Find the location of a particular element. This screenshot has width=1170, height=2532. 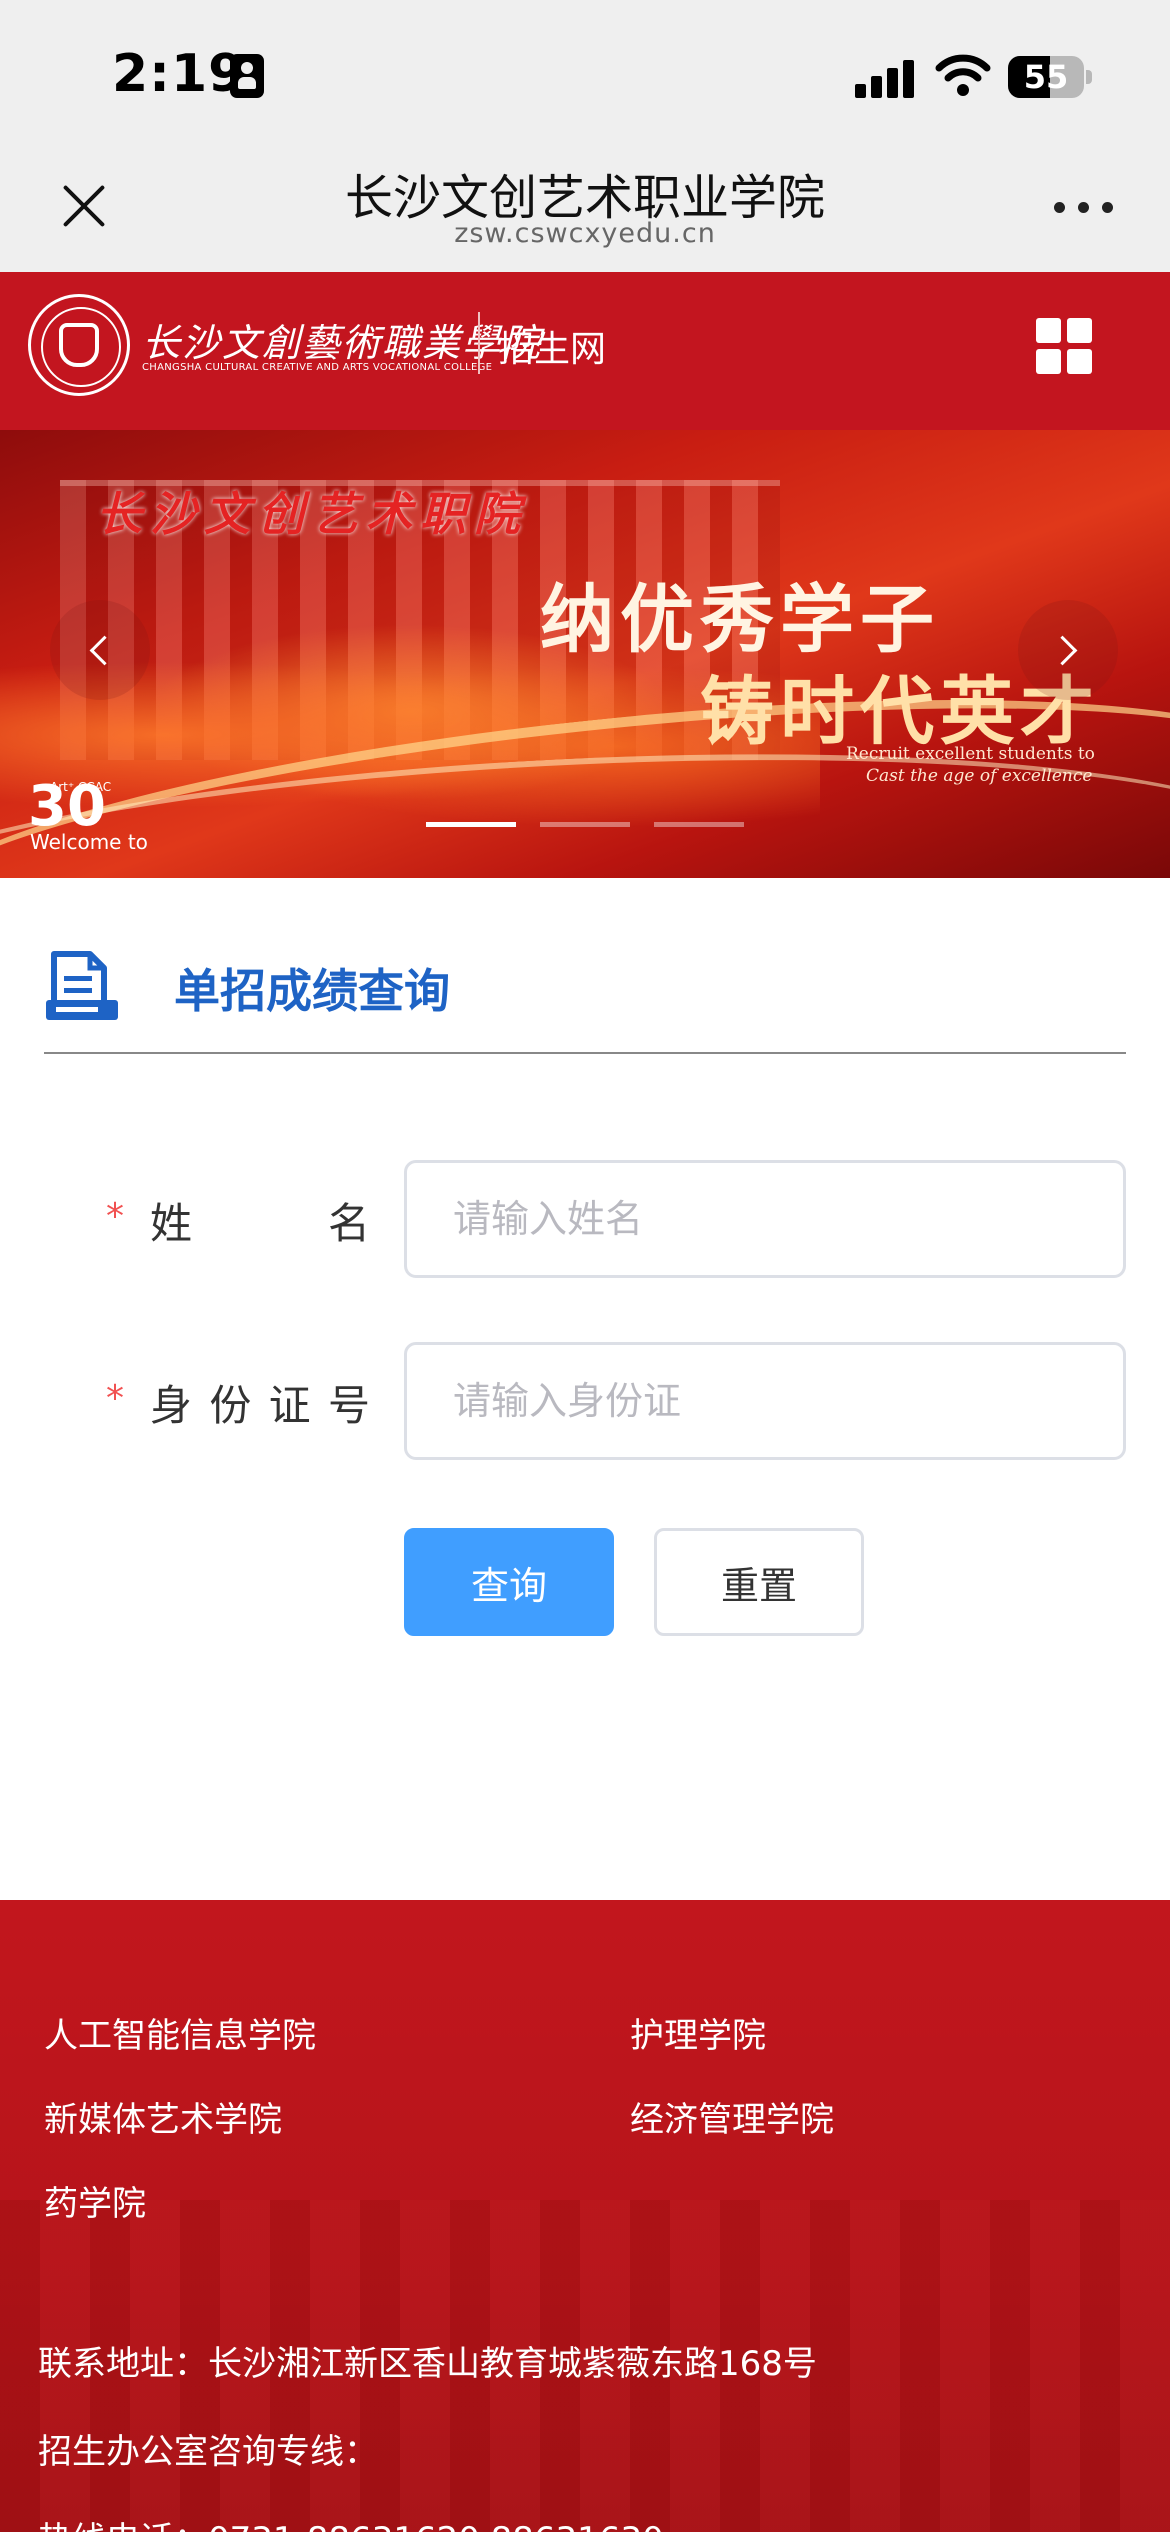

footer-link-economics-college: 经济管理学院 is located at coordinates (732, 2116).